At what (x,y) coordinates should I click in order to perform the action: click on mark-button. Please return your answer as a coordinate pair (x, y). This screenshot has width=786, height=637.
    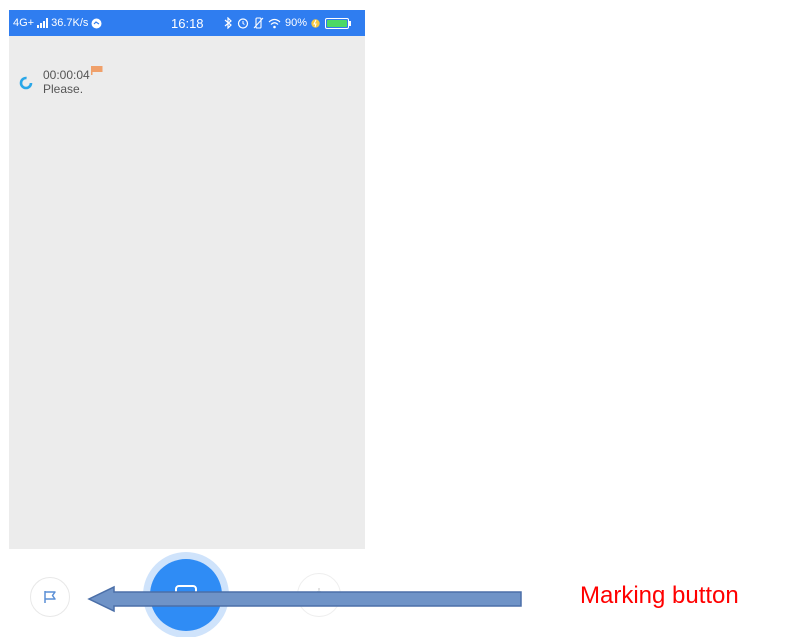
    Looking at the image, I should click on (50, 597).